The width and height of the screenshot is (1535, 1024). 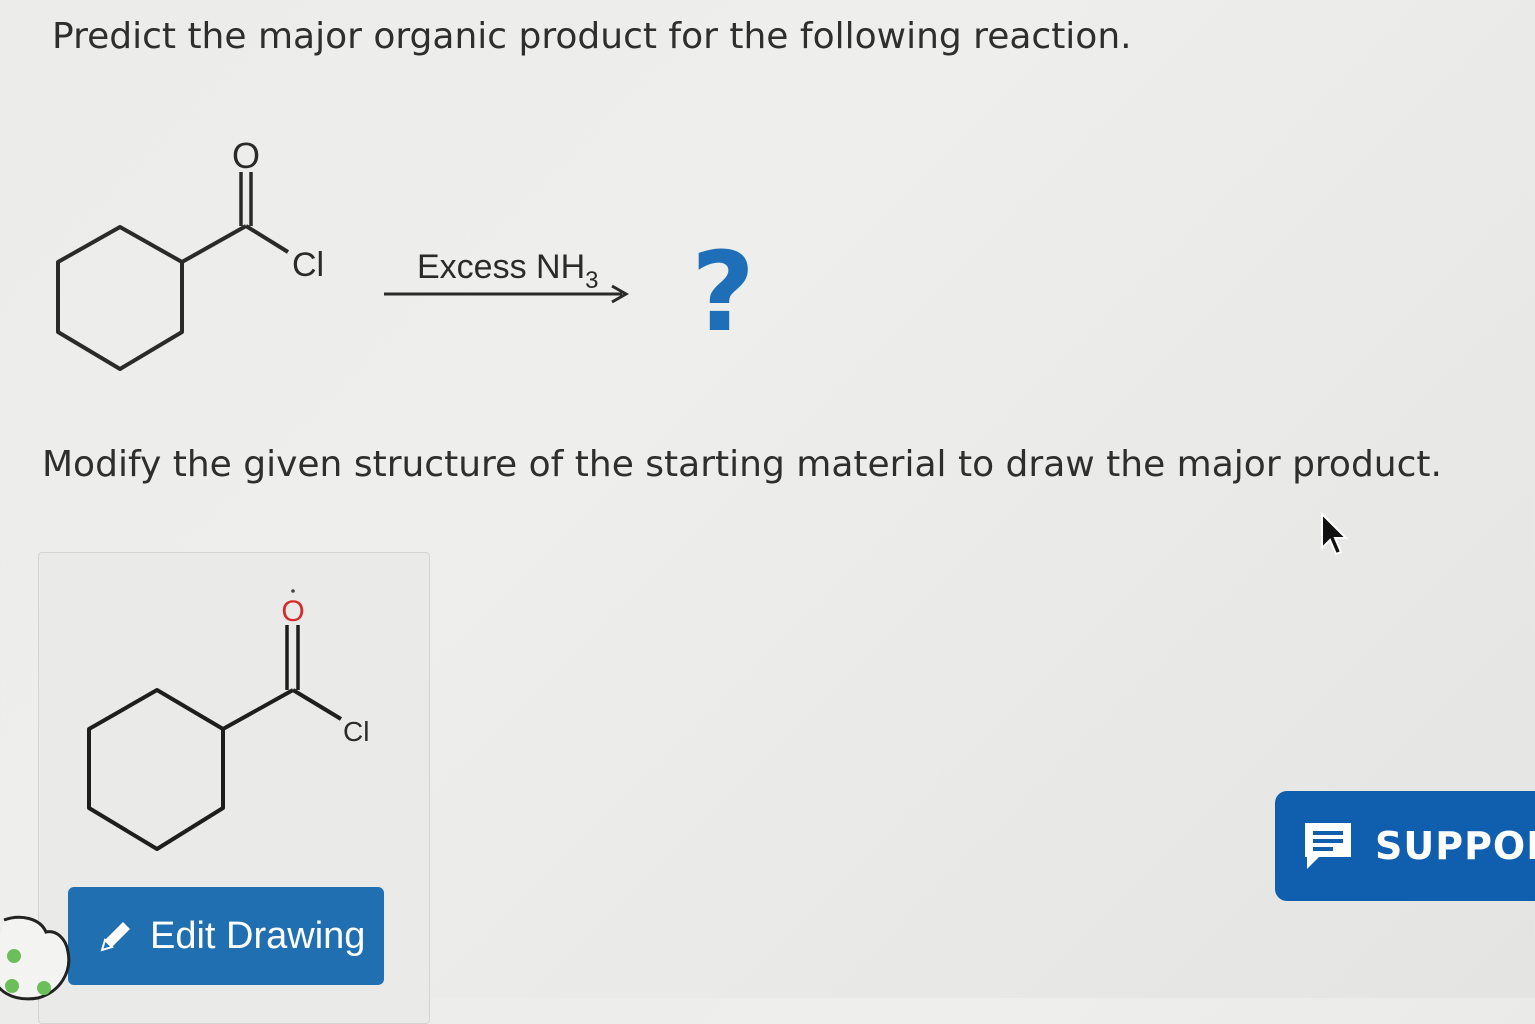 What do you see at coordinates (723, 292) in the screenshot?
I see `product-placeholder: ?` at bounding box center [723, 292].